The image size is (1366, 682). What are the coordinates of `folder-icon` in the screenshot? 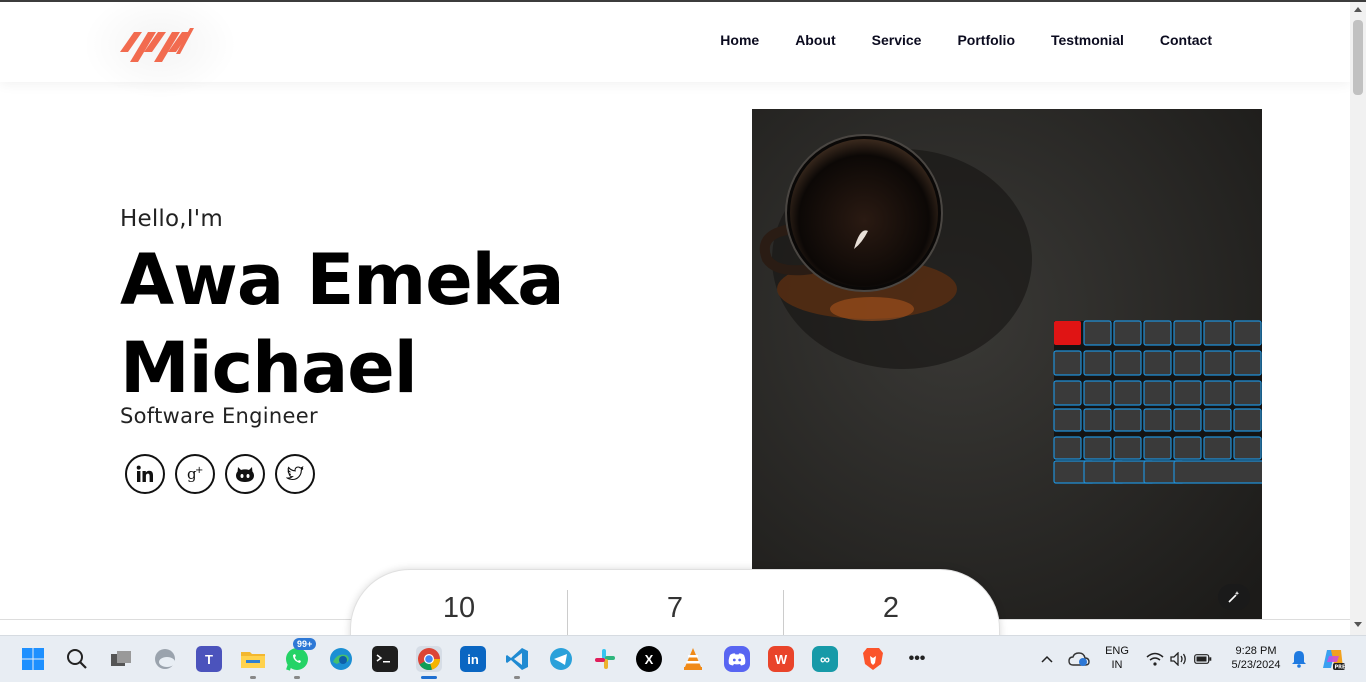 It's located at (253, 660).